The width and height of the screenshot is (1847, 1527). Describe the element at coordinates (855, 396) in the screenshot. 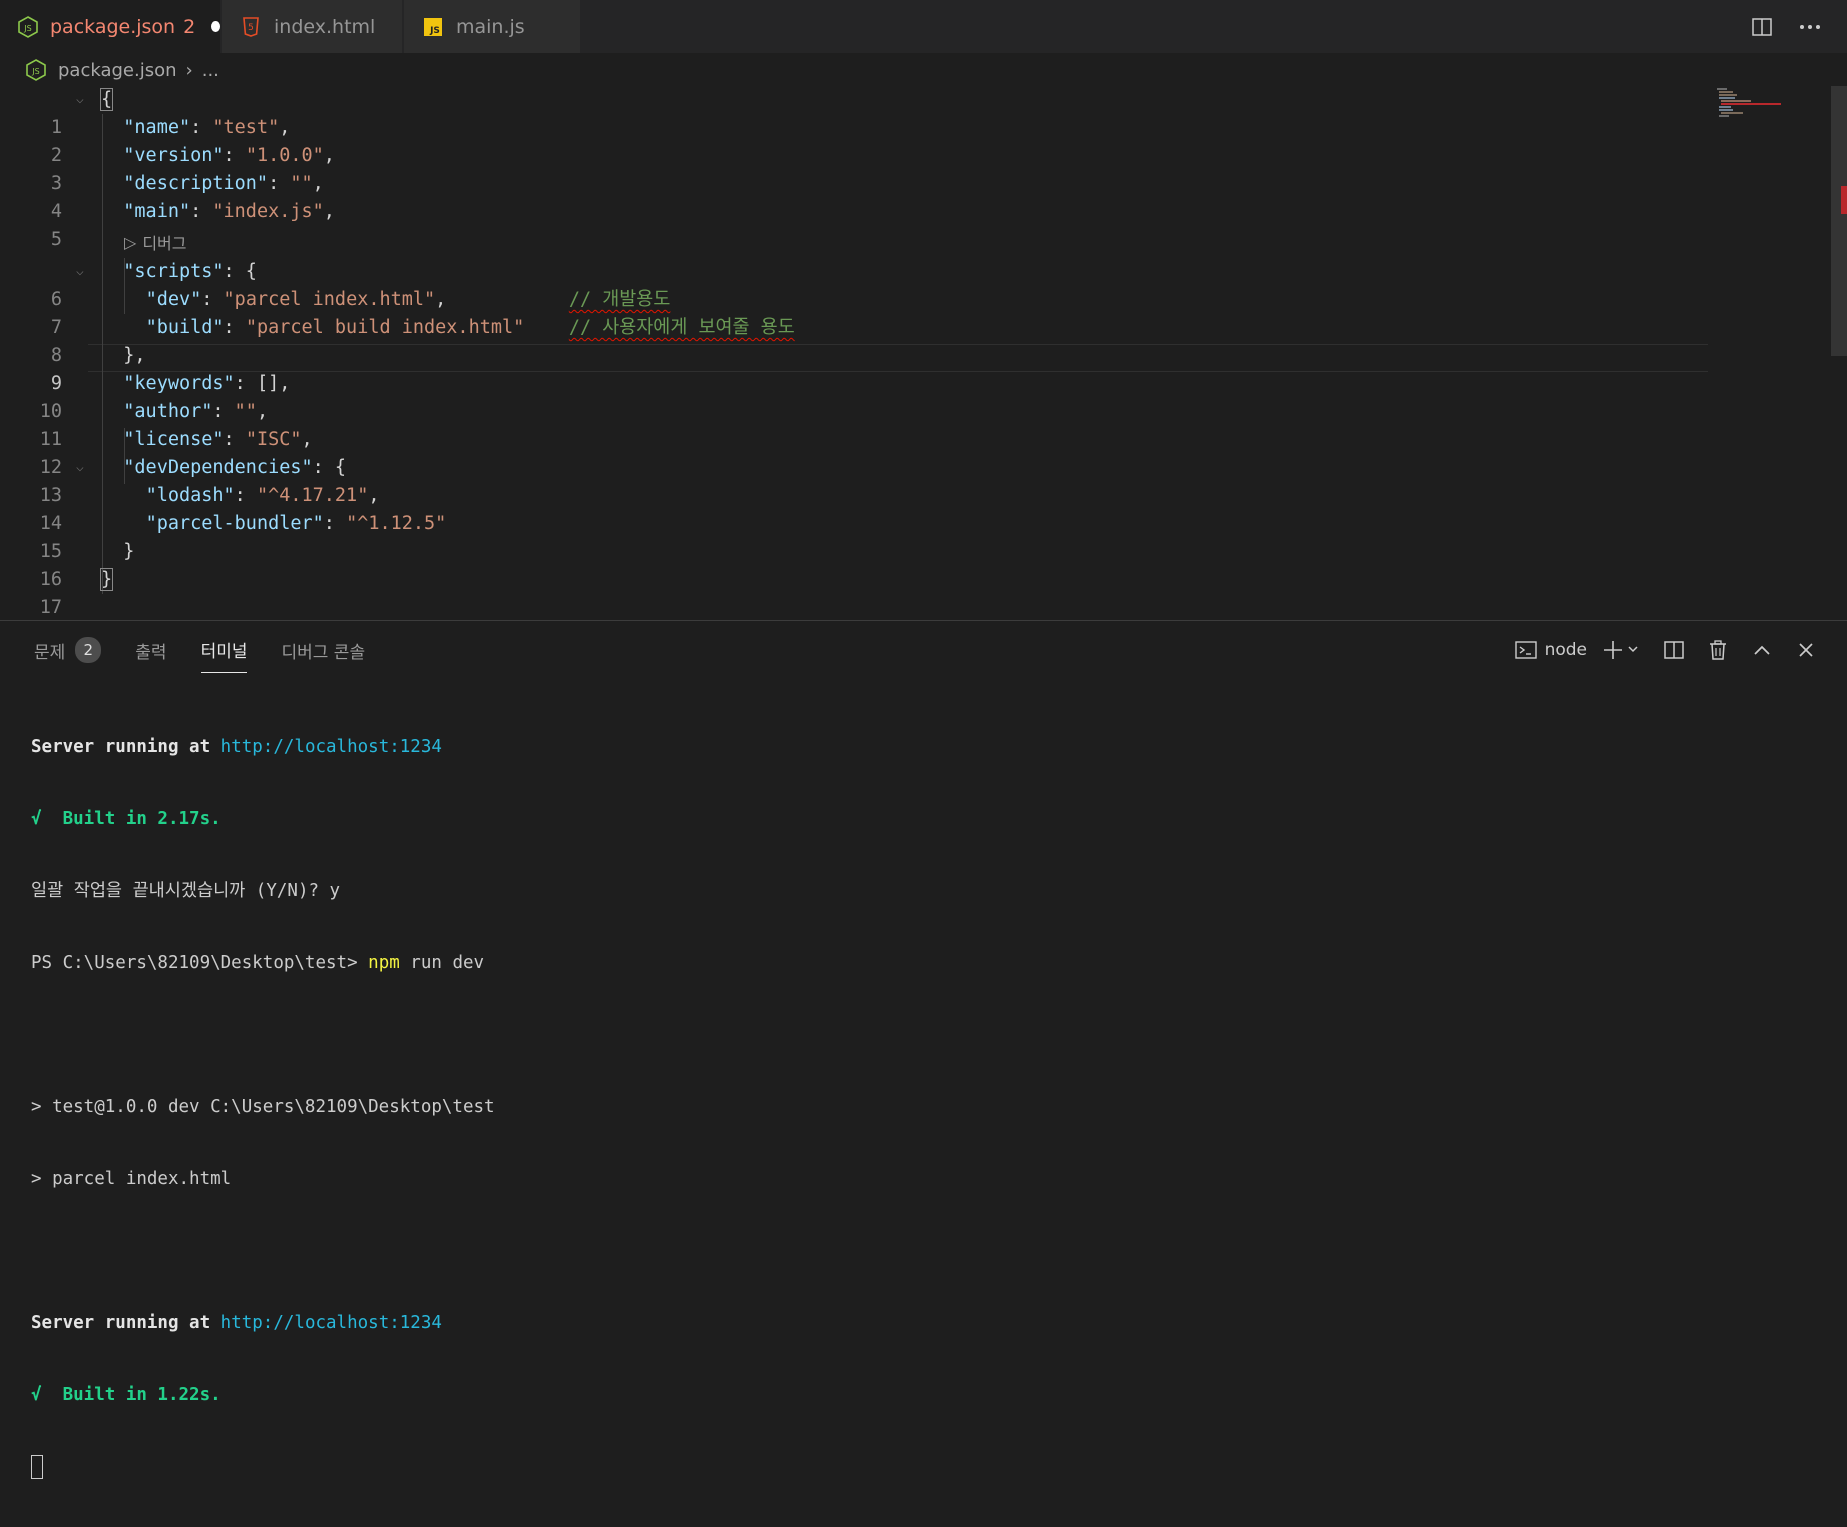

I see `code-line: 10 "keywords": [],` at that location.